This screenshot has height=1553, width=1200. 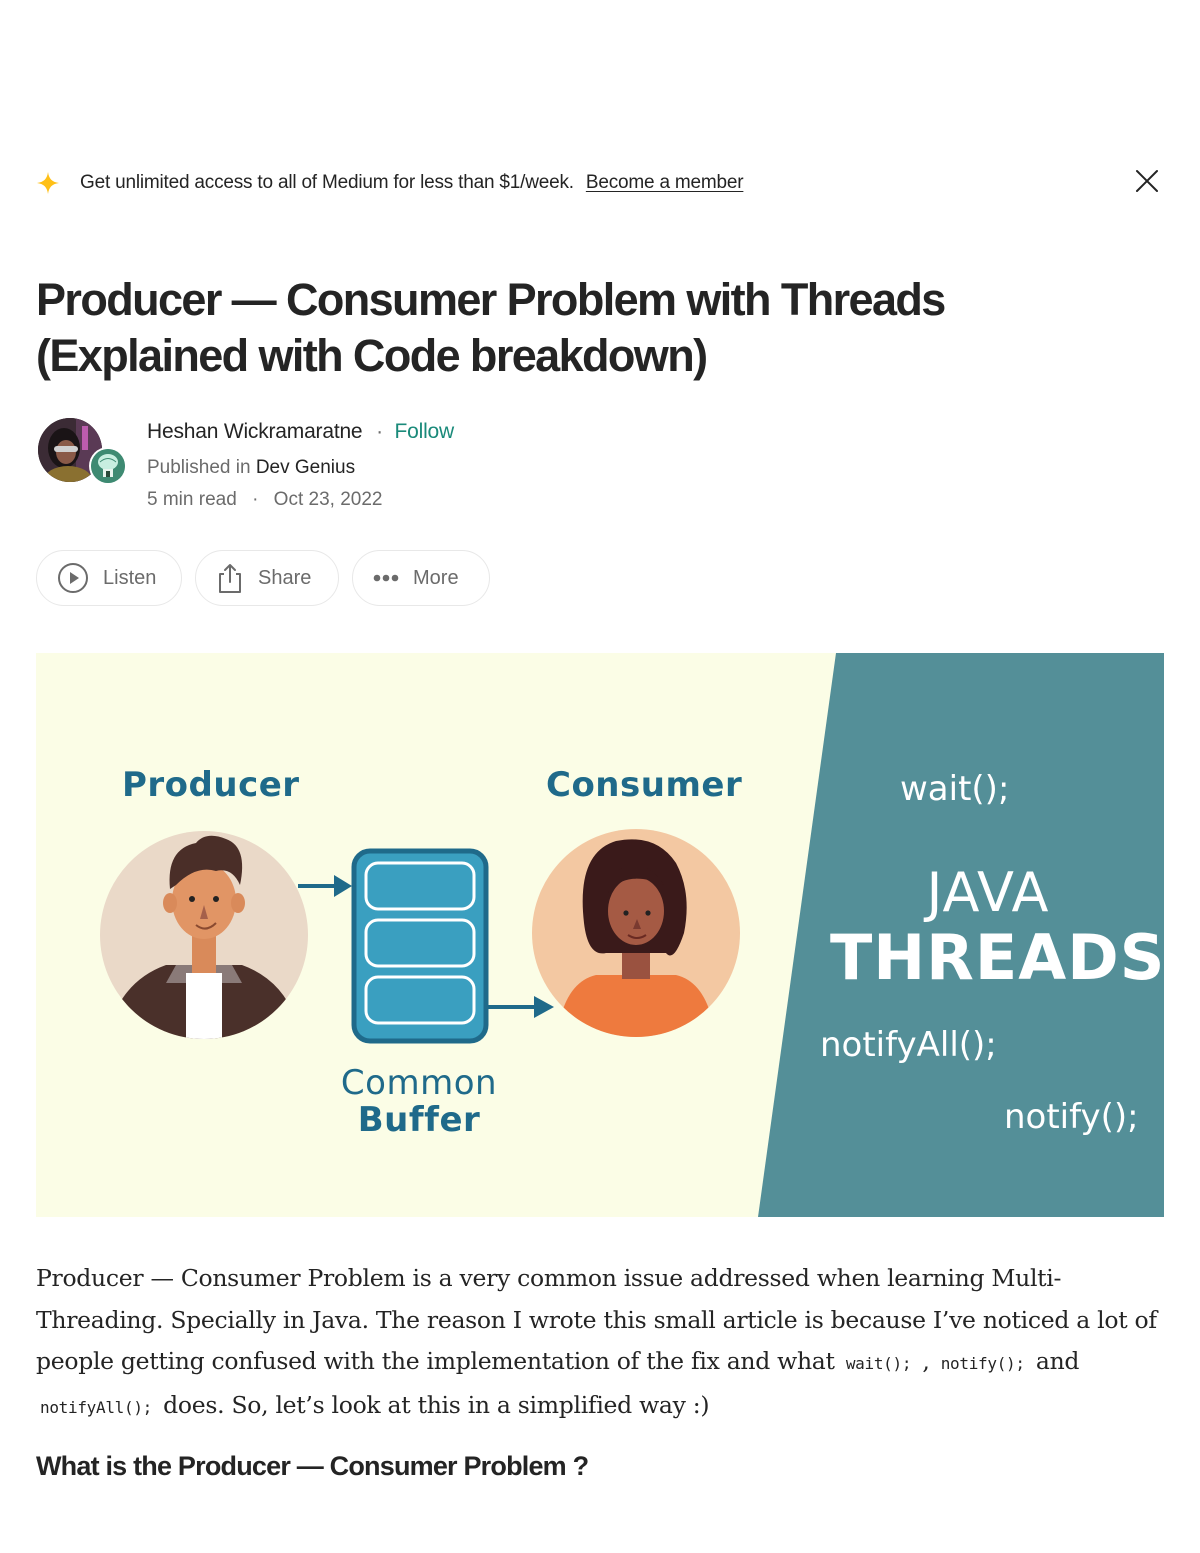 What do you see at coordinates (491, 299) in the screenshot?
I see `title-line-1: Producer — Consumer Problem with Threads` at bounding box center [491, 299].